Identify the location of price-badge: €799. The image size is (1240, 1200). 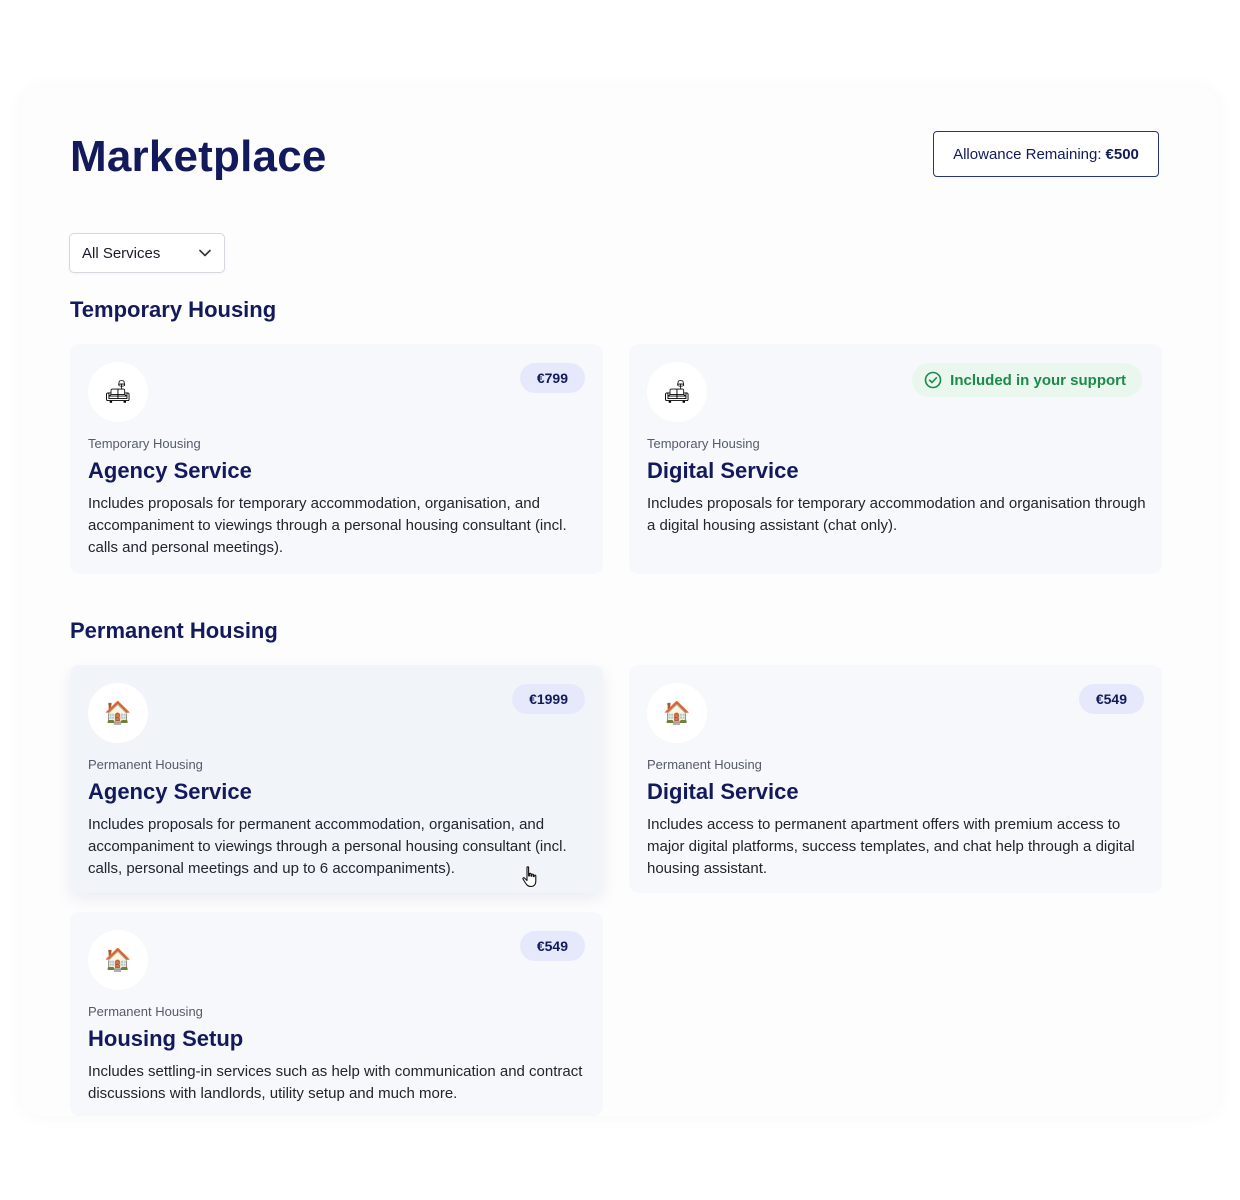
(552, 378).